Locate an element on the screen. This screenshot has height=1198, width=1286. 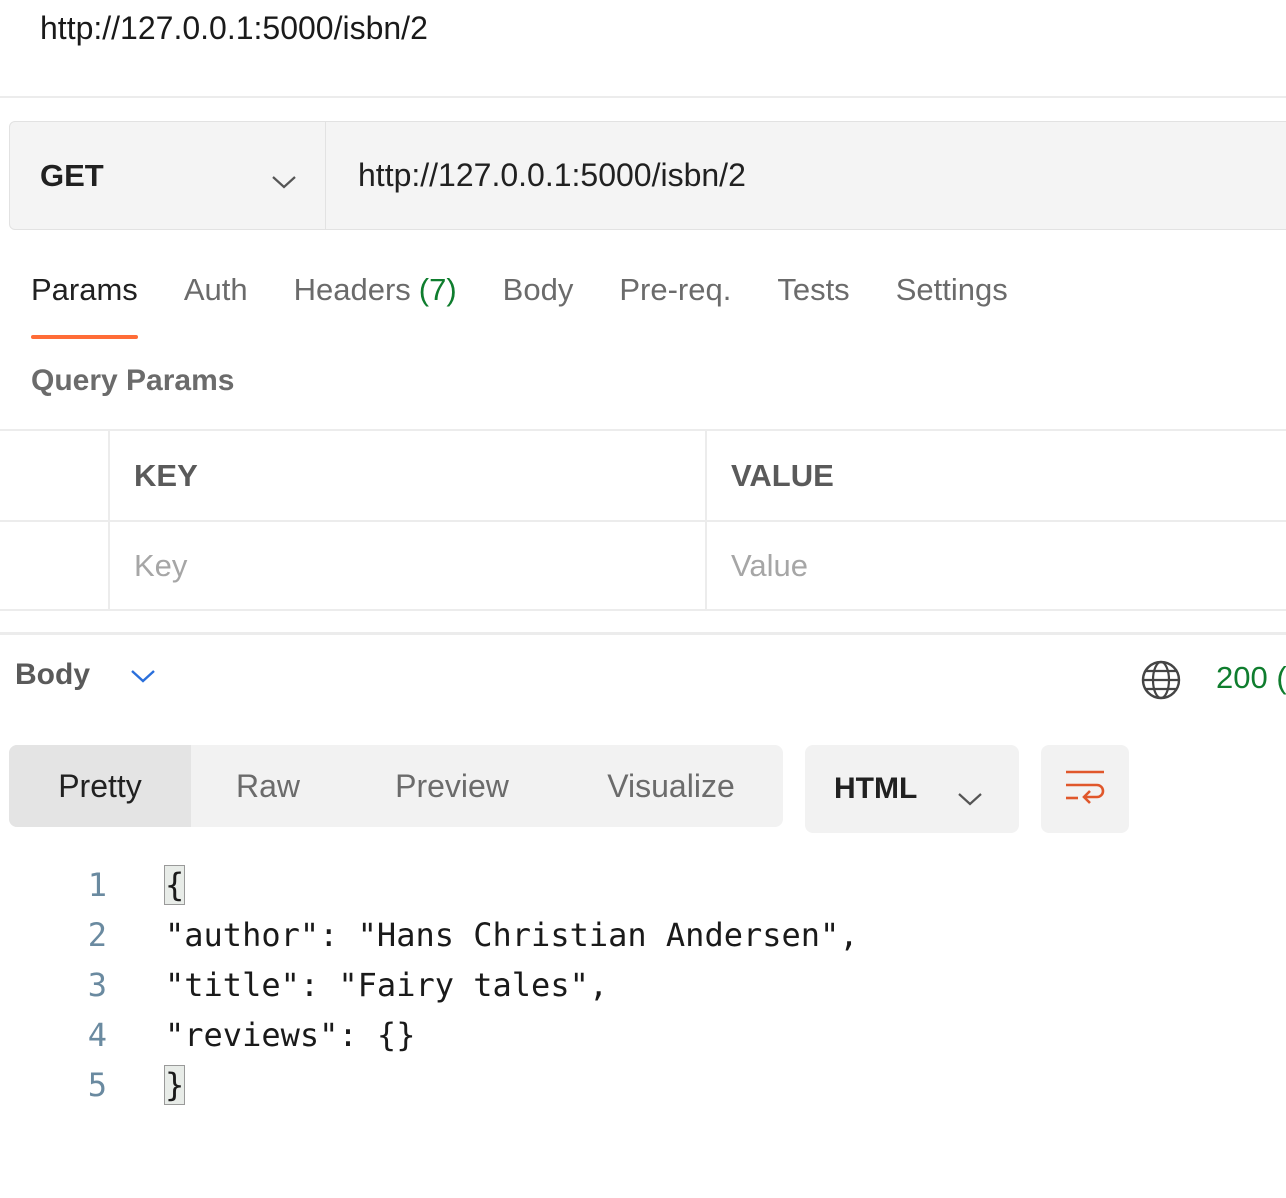
line-number: 4 is located at coordinates (97, 1035).